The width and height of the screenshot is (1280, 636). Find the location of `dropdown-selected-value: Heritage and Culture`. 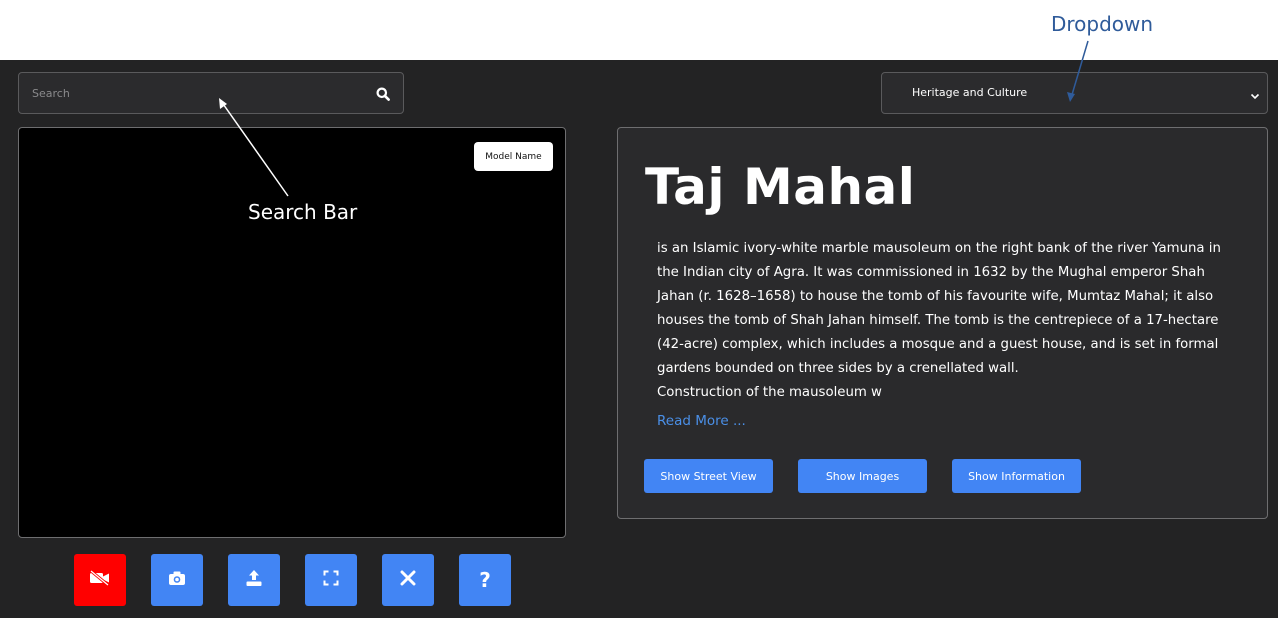

dropdown-selected-value: Heritage and Culture is located at coordinates (970, 92).